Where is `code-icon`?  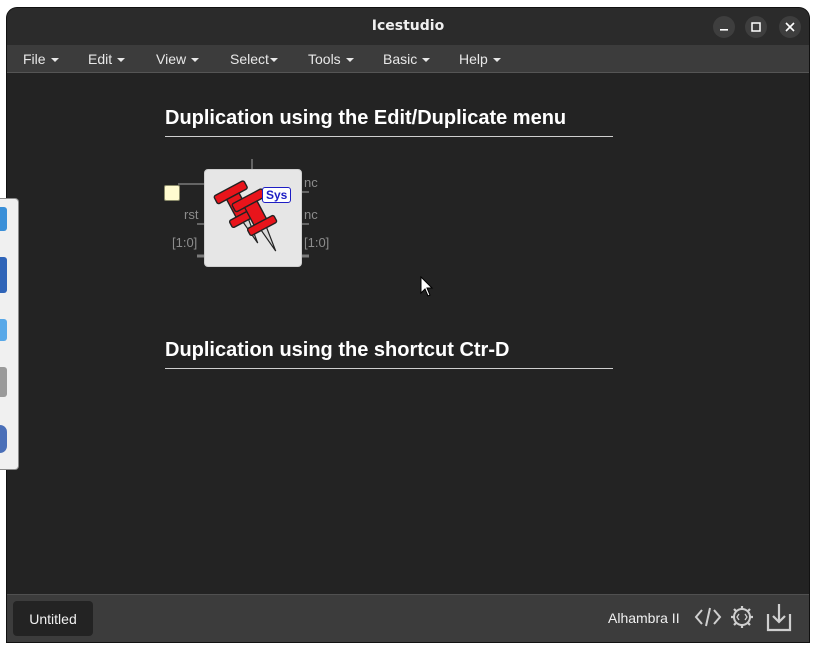
code-icon is located at coordinates (708, 617).